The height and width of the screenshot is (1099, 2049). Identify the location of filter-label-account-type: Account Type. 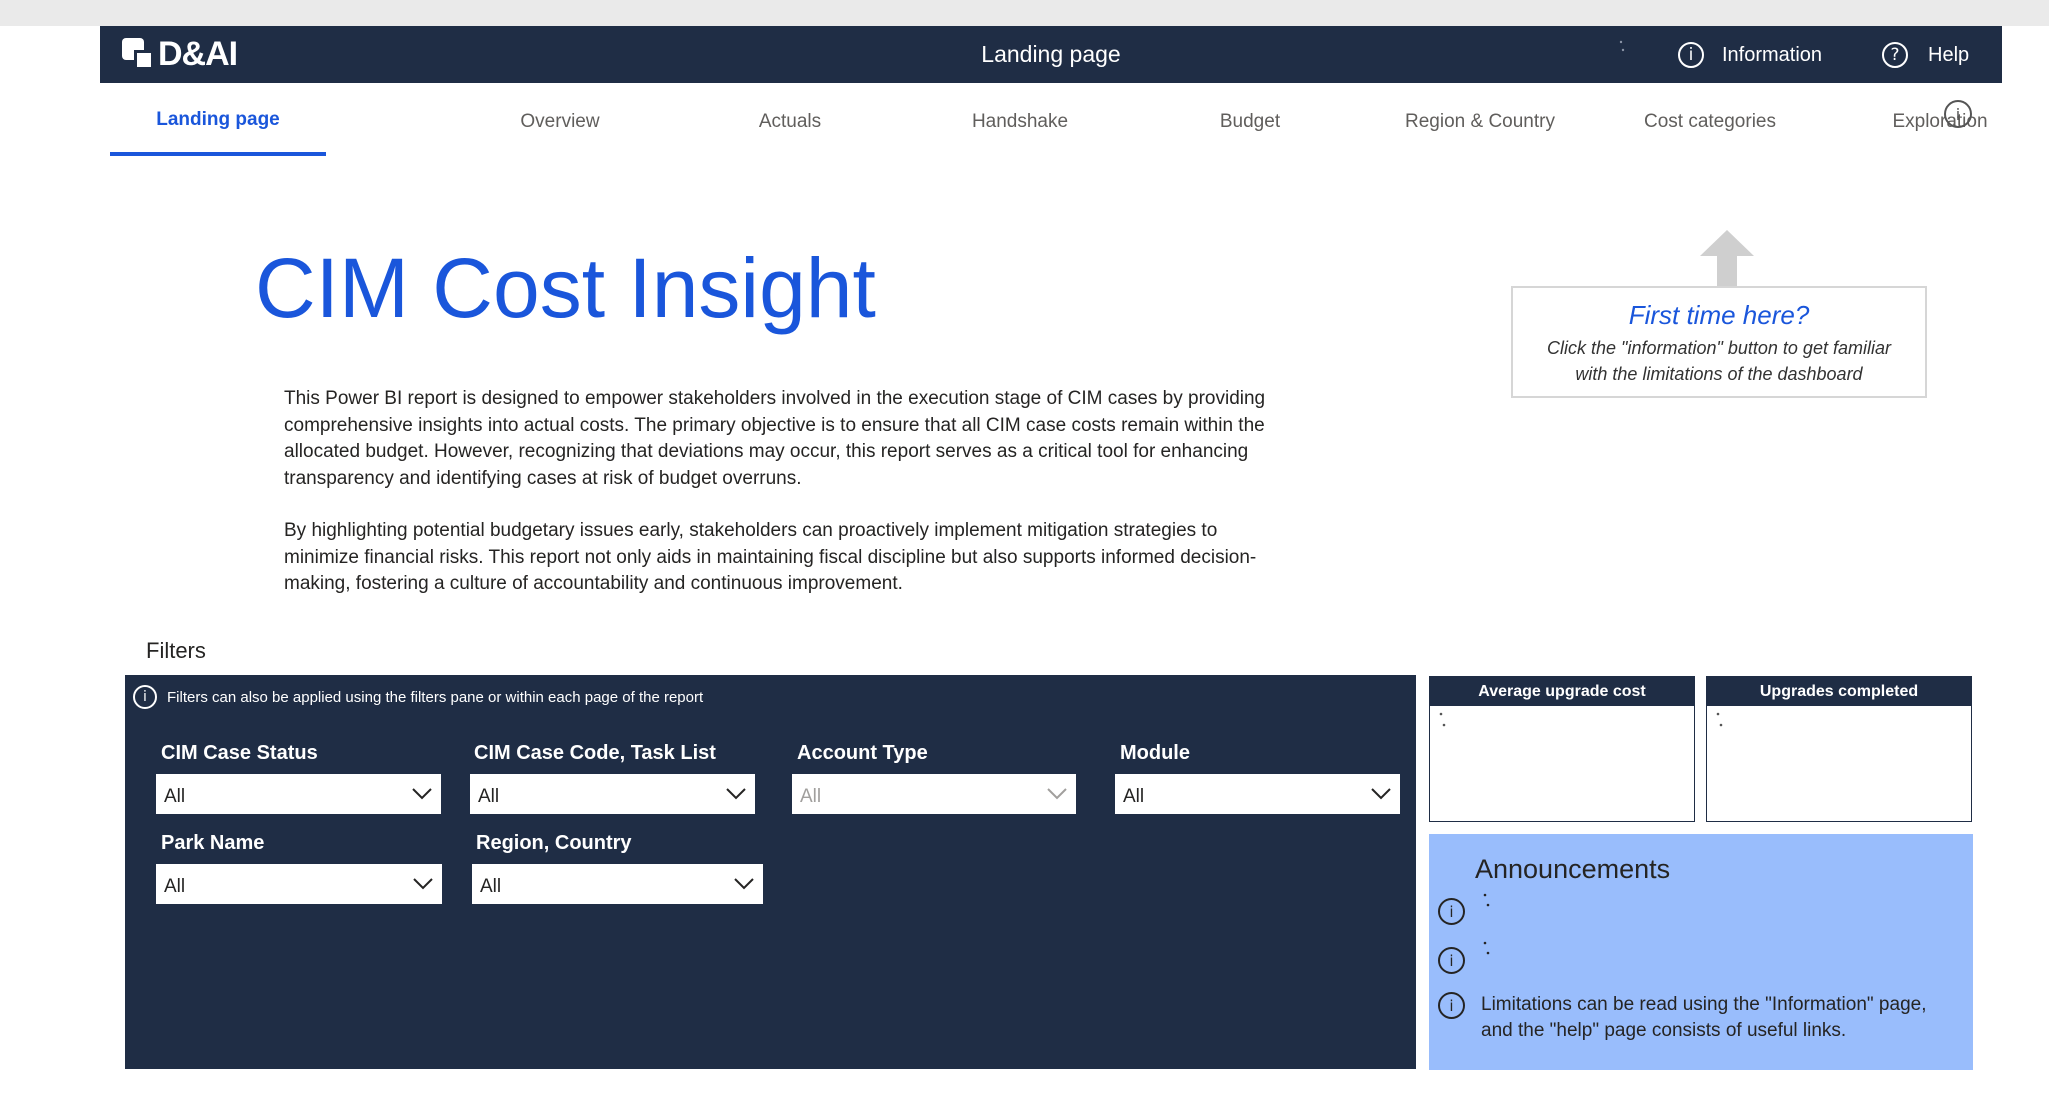
(862, 753).